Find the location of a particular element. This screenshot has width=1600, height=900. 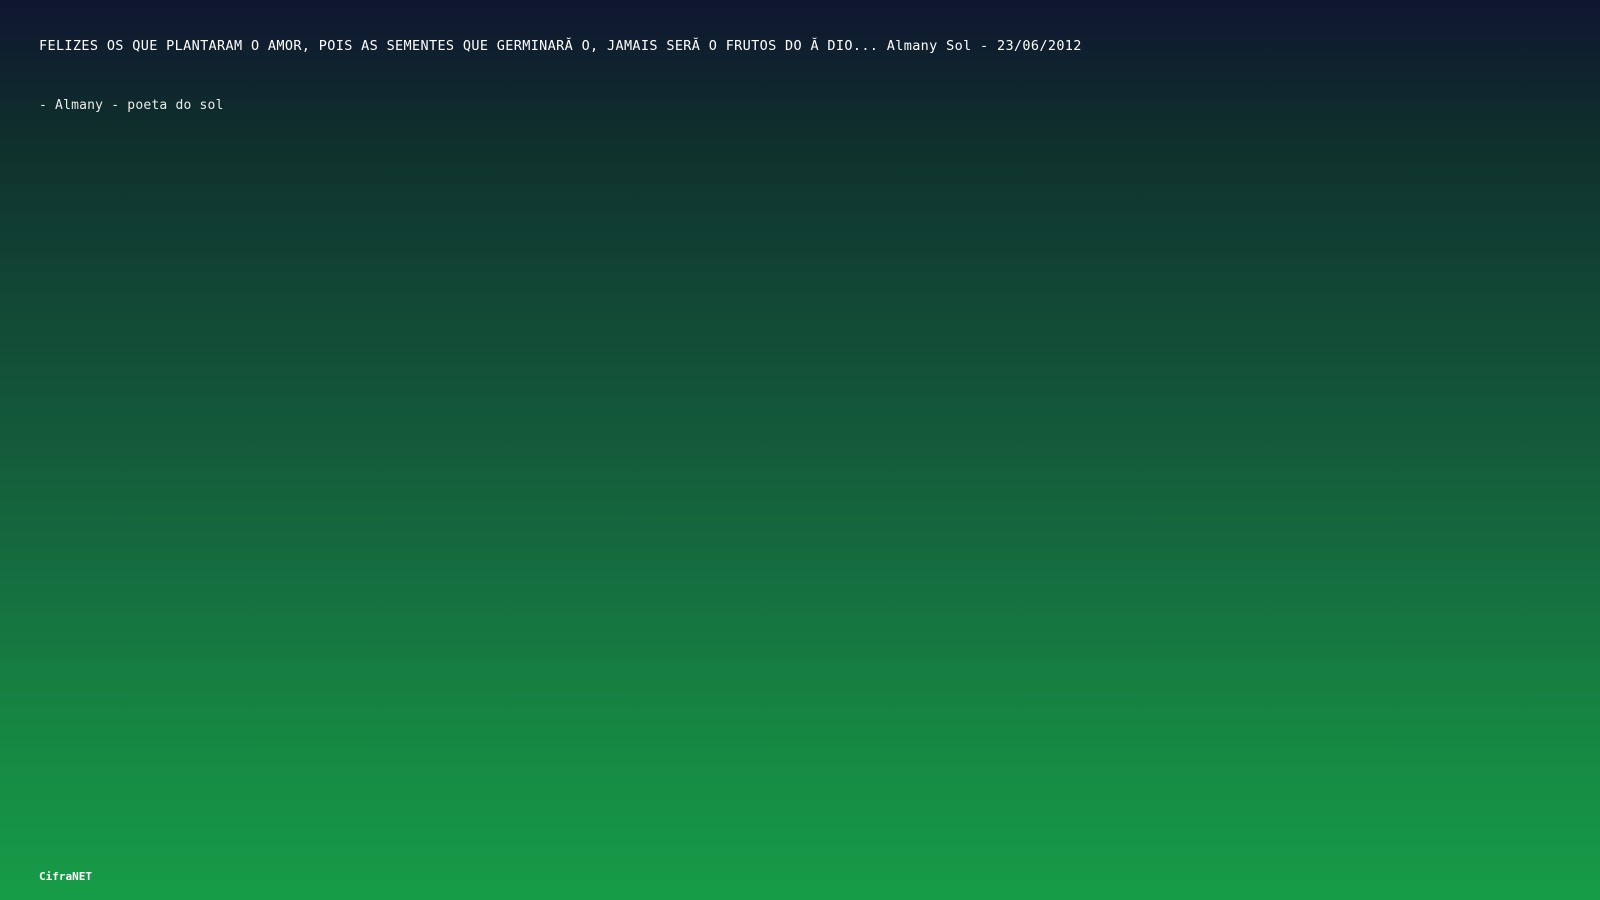

brand-logo-text: CifraNET is located at coordinates (65, 876).